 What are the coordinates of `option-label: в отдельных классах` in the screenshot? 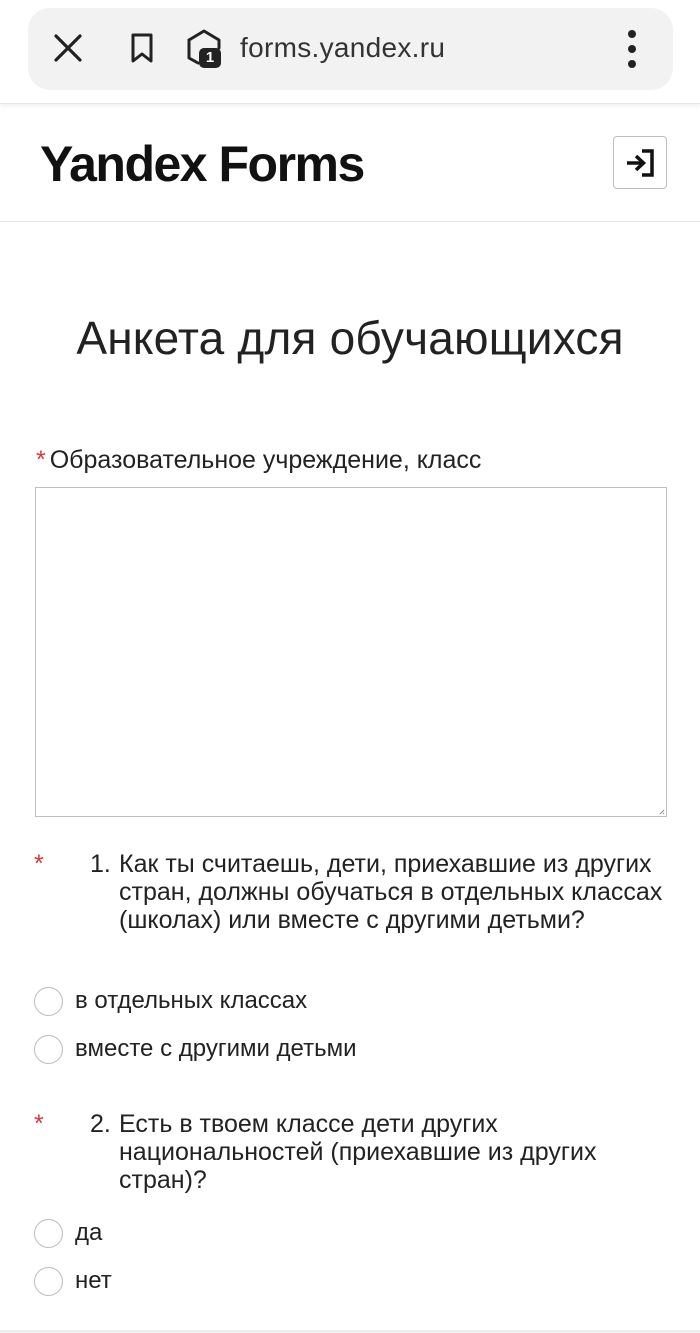 It's located at (191, 1001).